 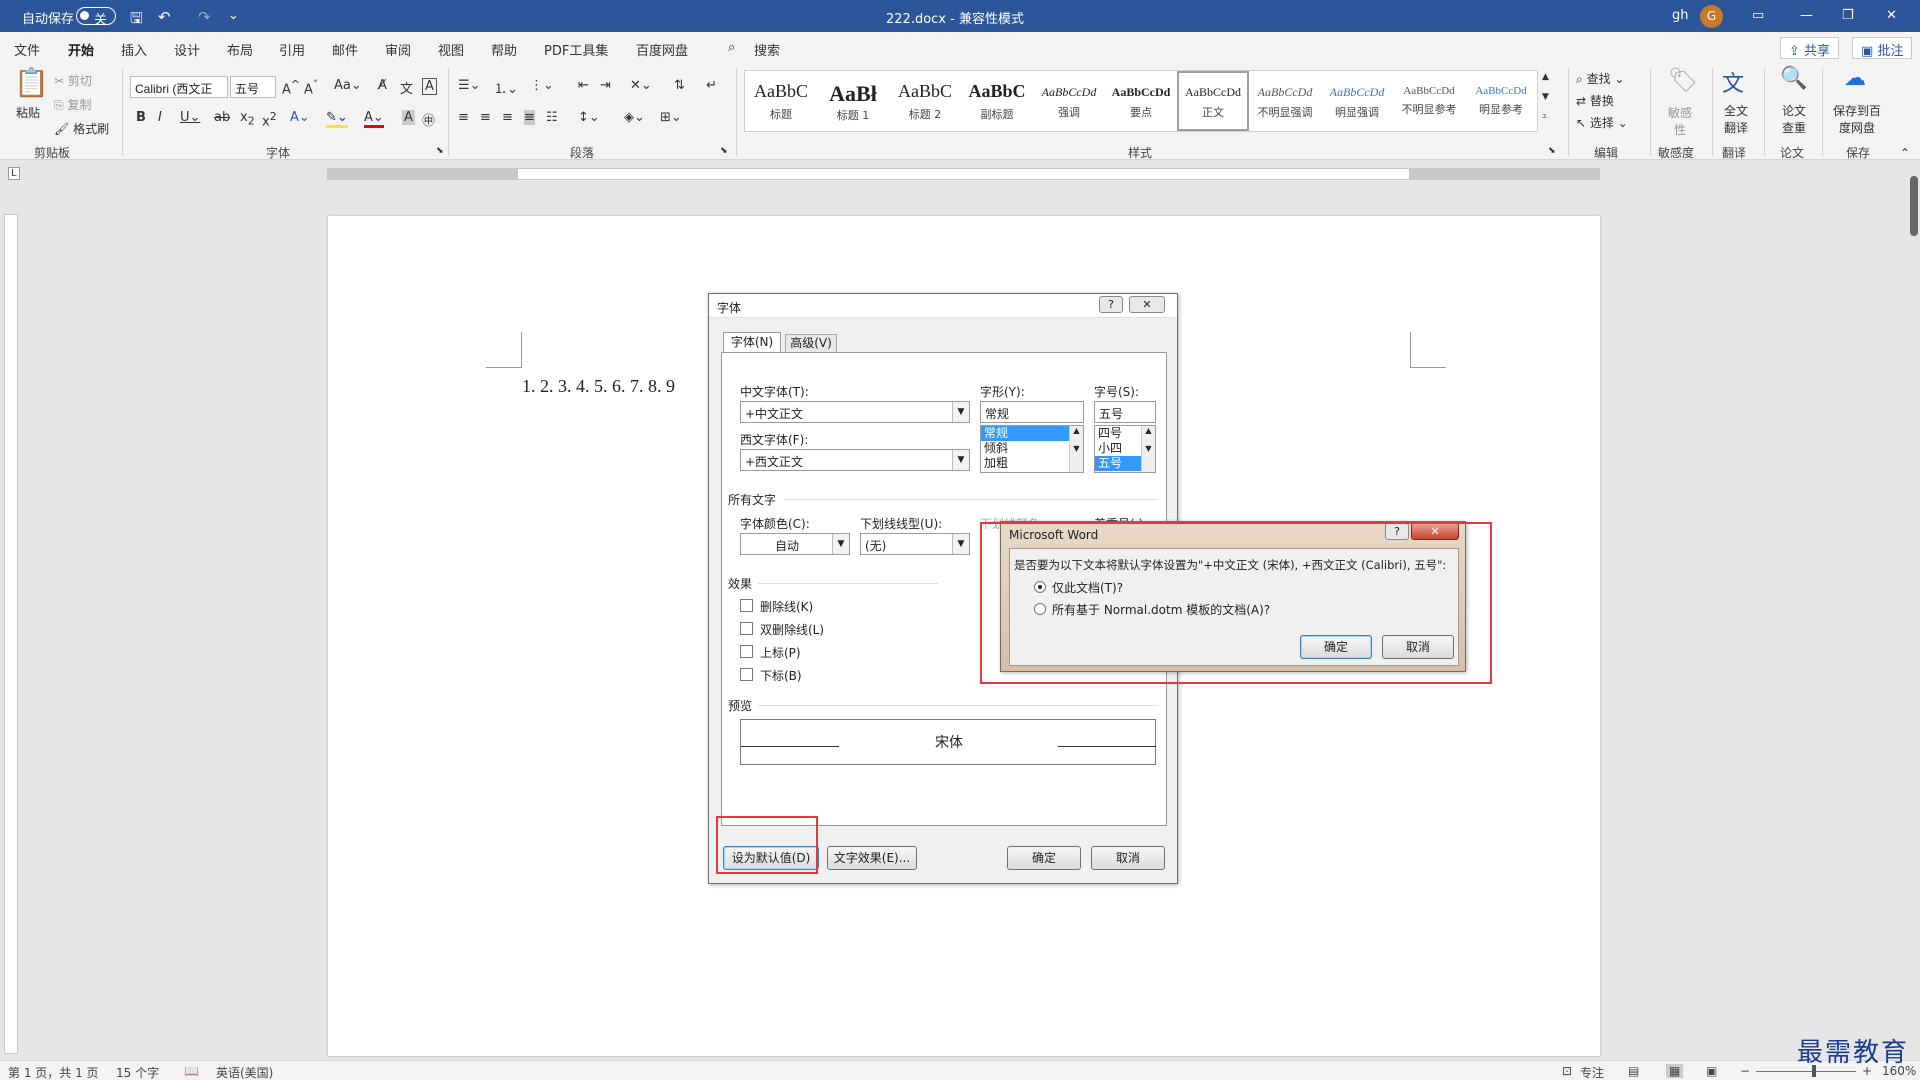 What do you see at coordinates (679, 85) in the screenshot?
I see `sort-icon: ⇅` at bounding box center [679, 85].